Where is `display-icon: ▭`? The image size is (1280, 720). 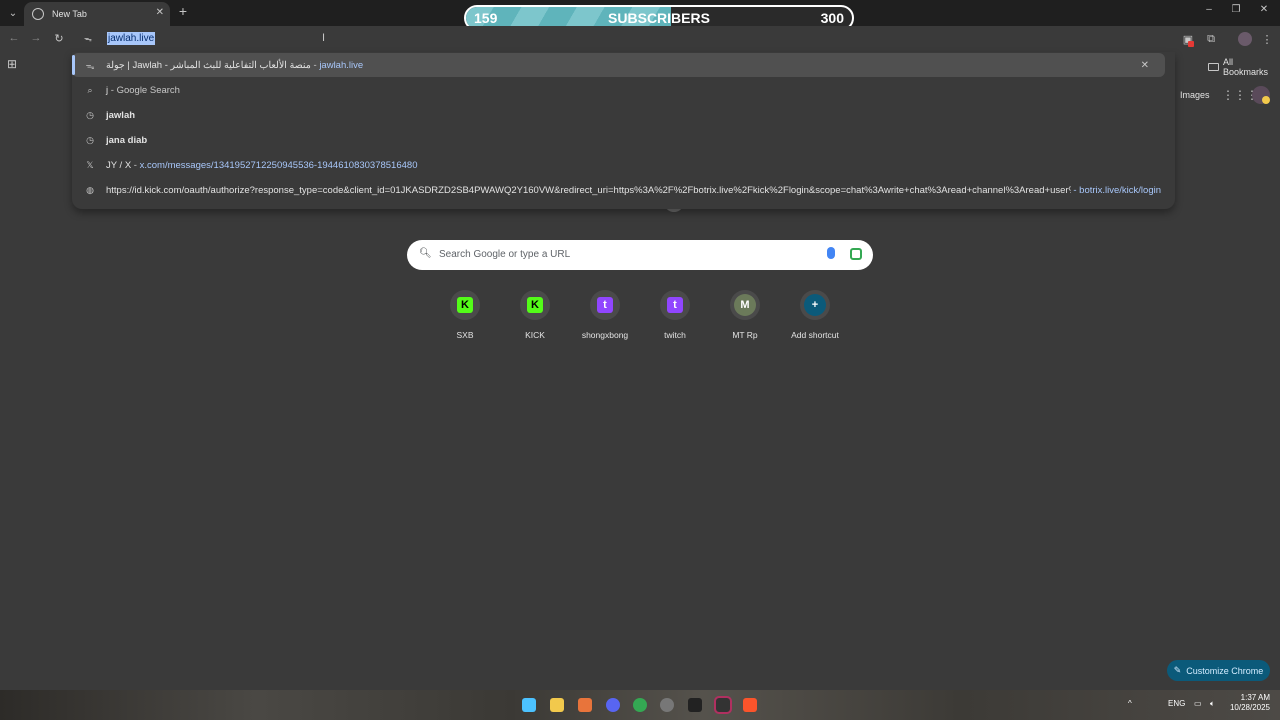 display-icon: ▭ is located at coordinates (1198, 703).